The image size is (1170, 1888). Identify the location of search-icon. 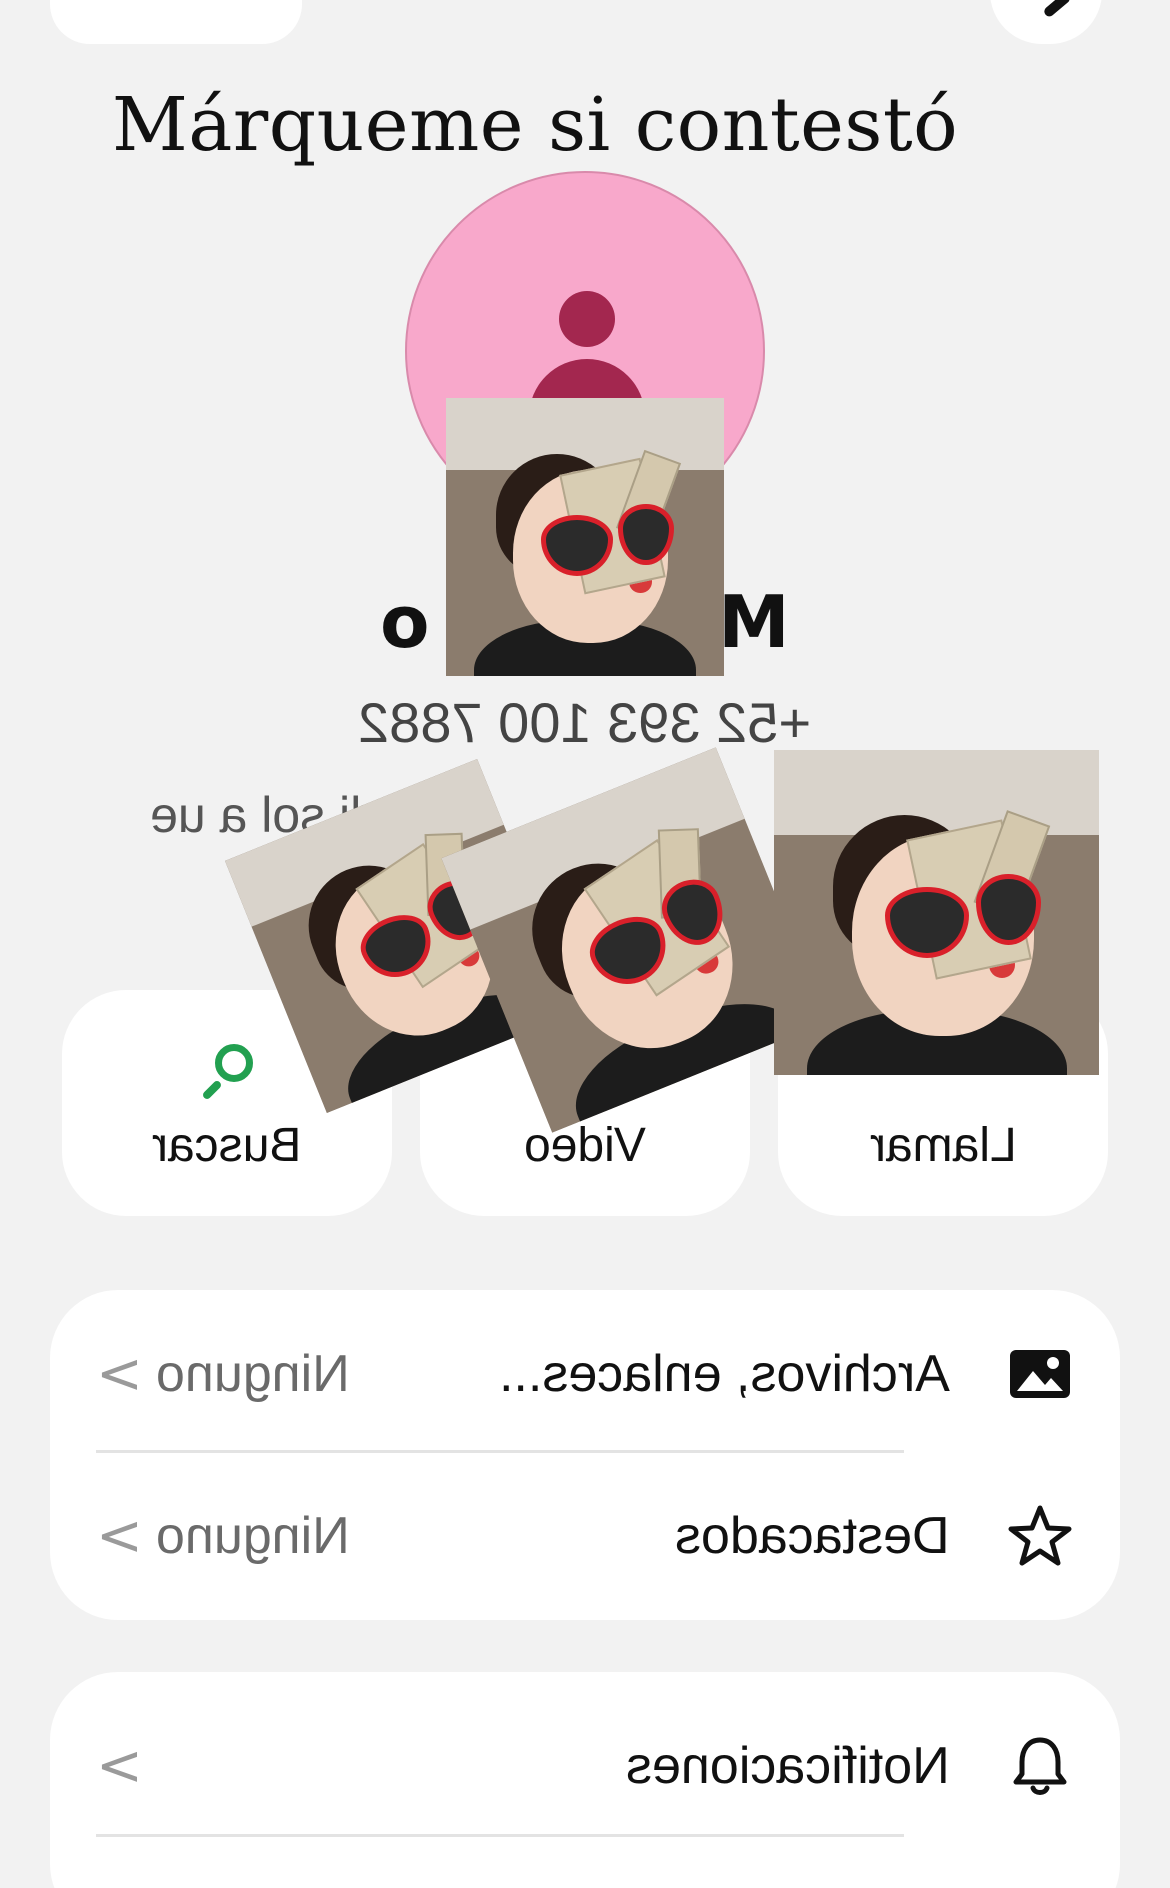
(227, 1071).